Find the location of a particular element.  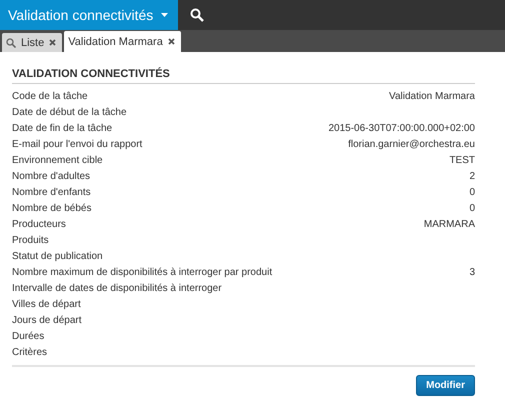

field-label: Critères is located at coordinates (30, 352).